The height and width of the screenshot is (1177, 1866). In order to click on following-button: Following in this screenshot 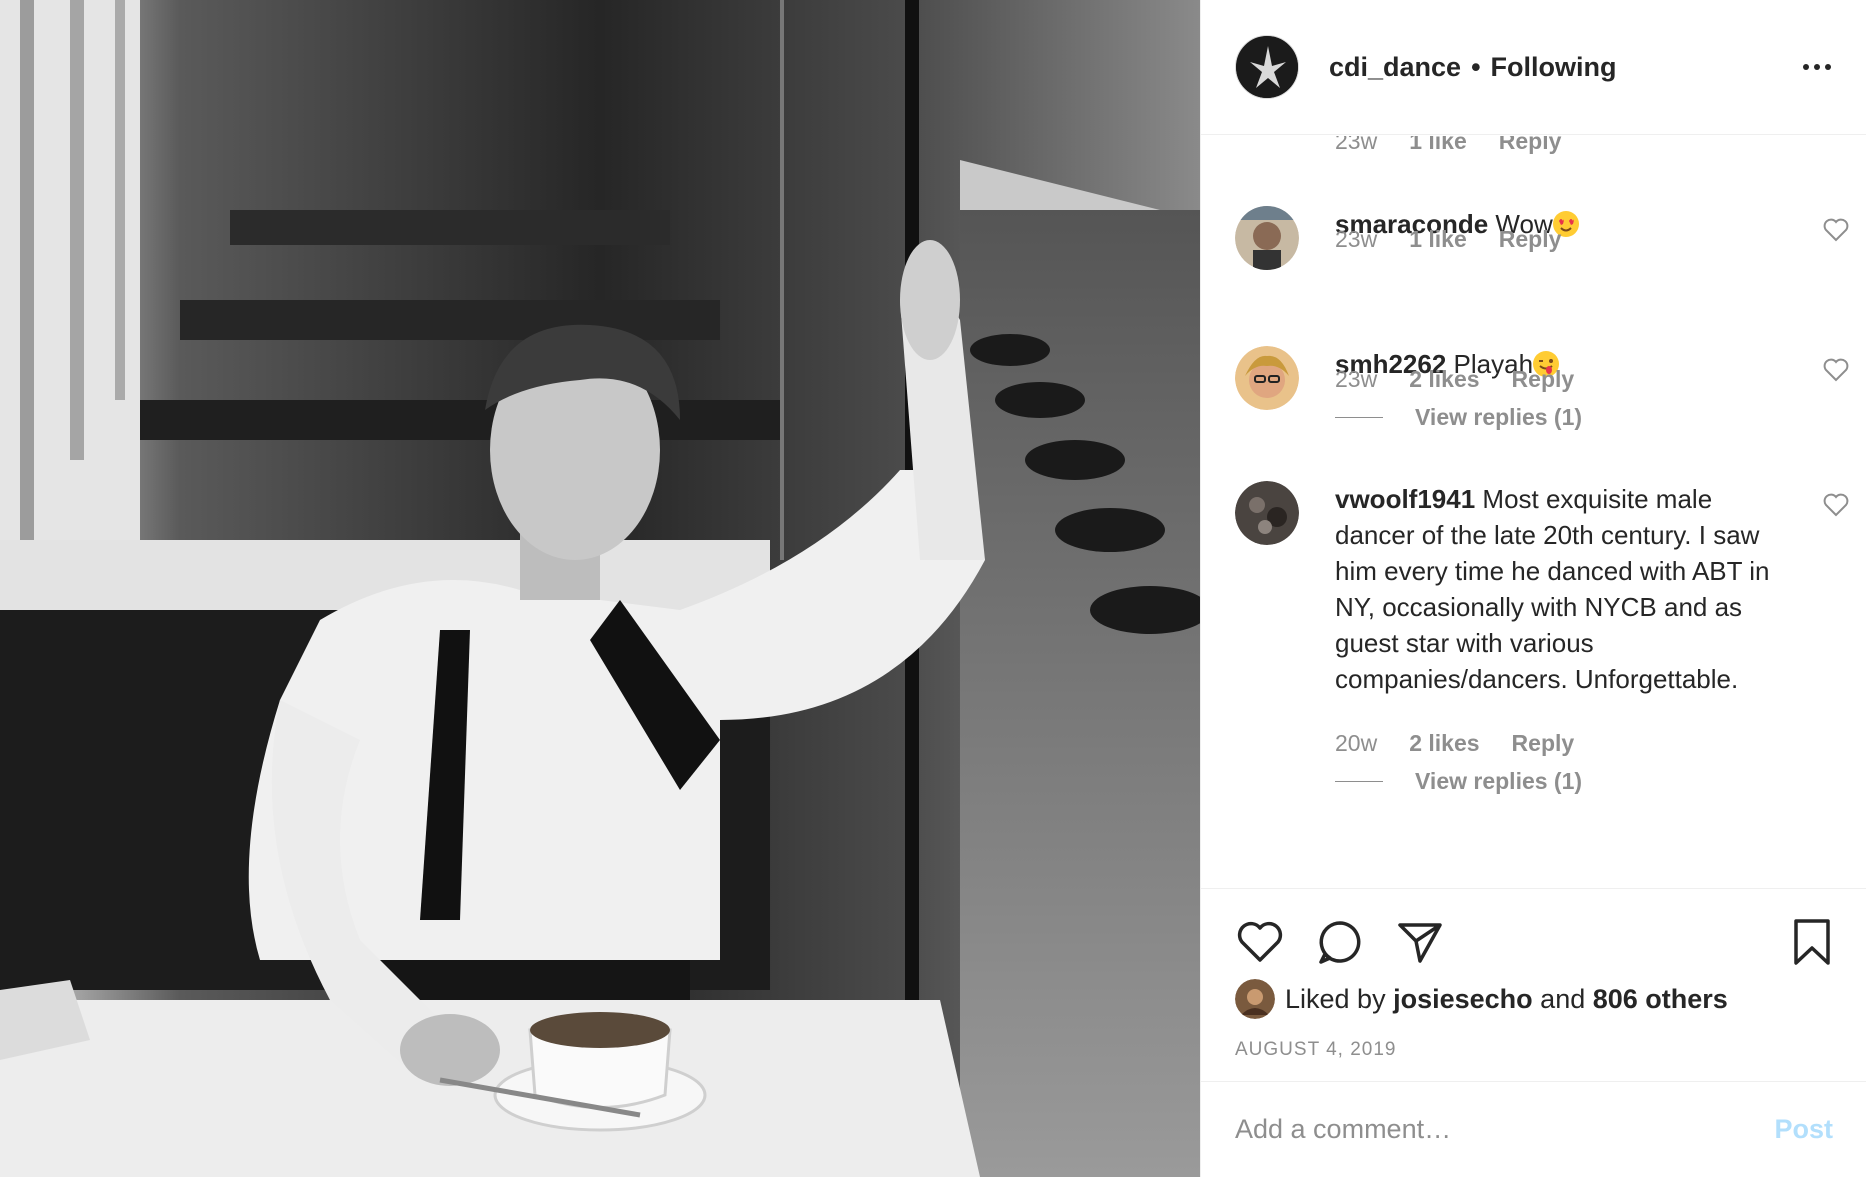, I will do `click(1554, 67)`.